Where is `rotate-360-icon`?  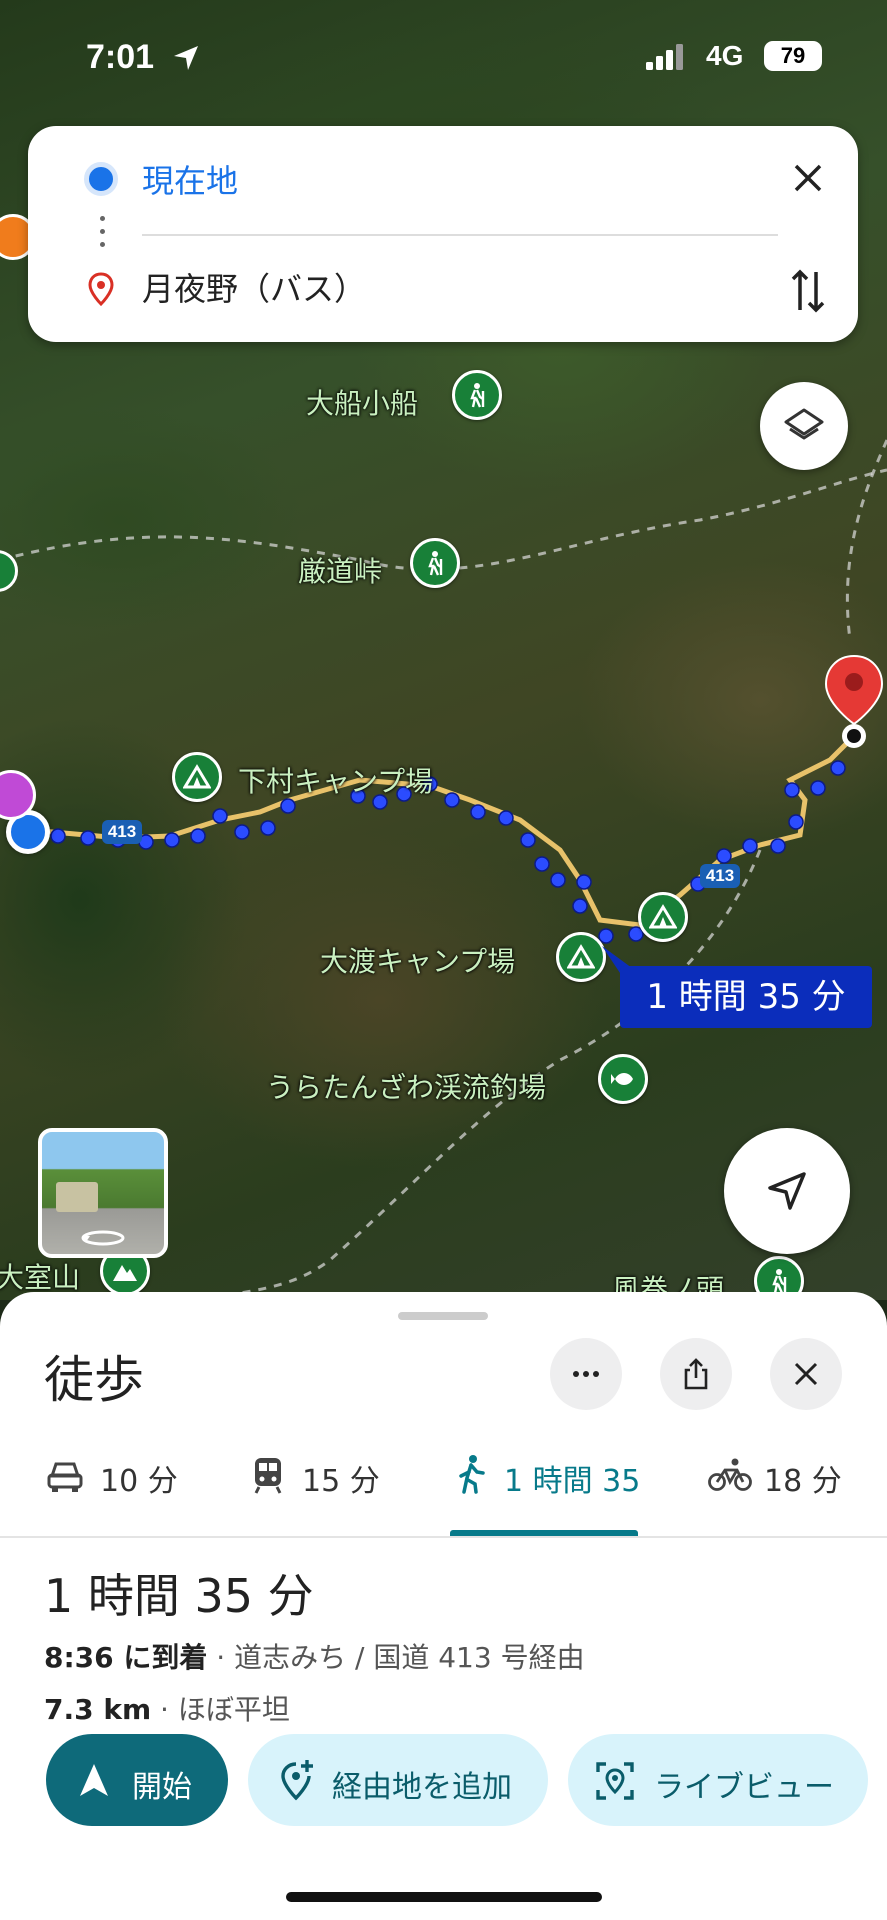
rotate-360-icon is located at coordinates (103, 1238).